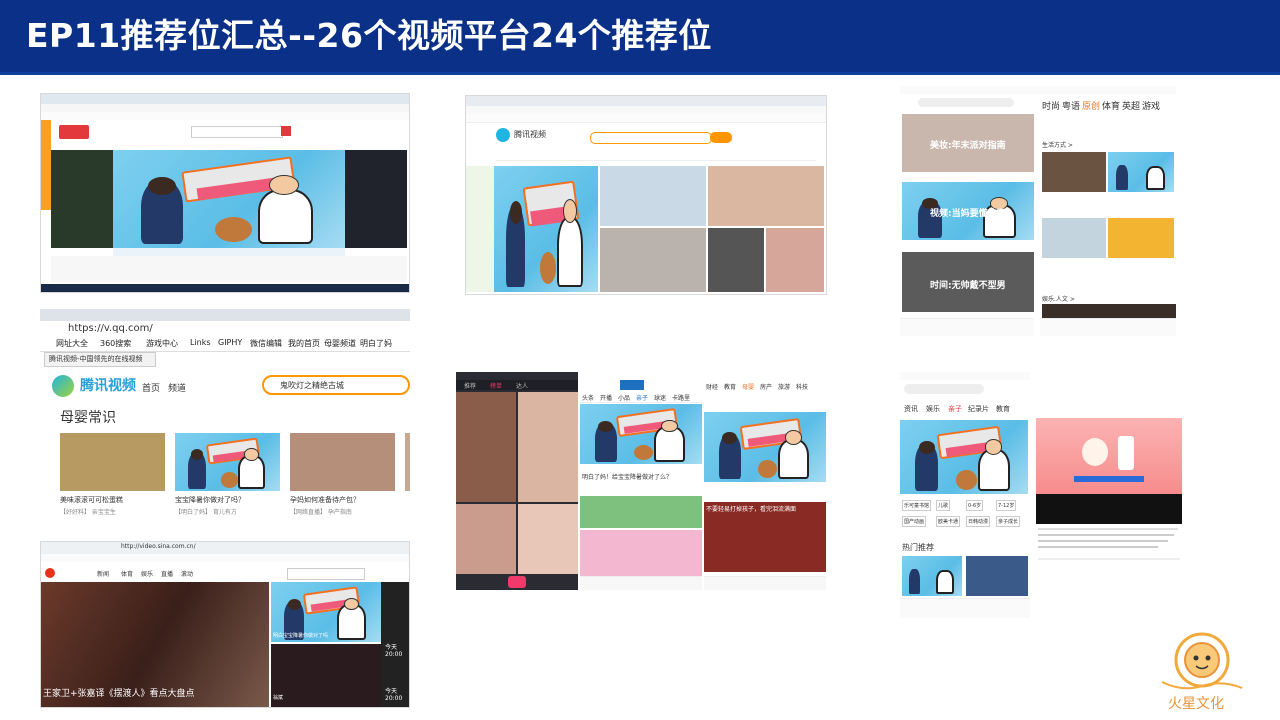 This screenshot has height=720, width=1280. What do you see at coordinates (96, 359) in the screenshot?
I see `browser-tab-title: 腾讯视频-中国领先的在线视频` at bounding box center [96, 359].